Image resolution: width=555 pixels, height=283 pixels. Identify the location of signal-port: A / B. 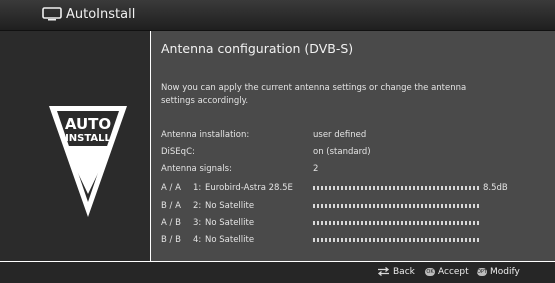
(171, 223).